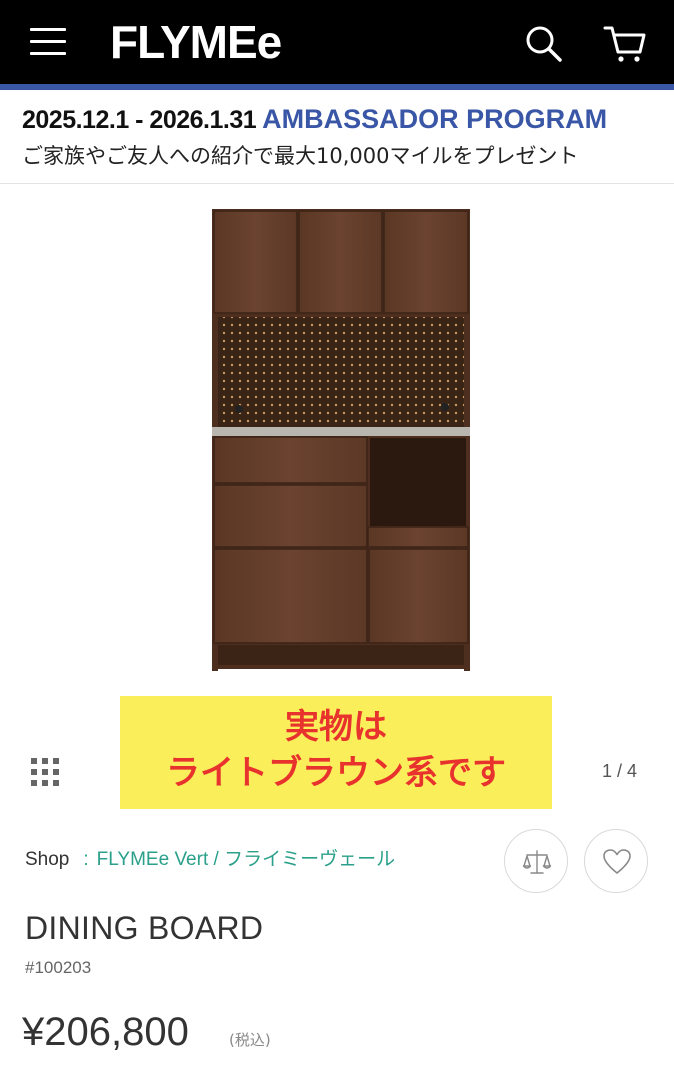 Image resolution: width=674 pixels, height=1080 pixels. Describe the element at coordinates (625, 43) in the screenshot. I see `cart-icon` at that location.